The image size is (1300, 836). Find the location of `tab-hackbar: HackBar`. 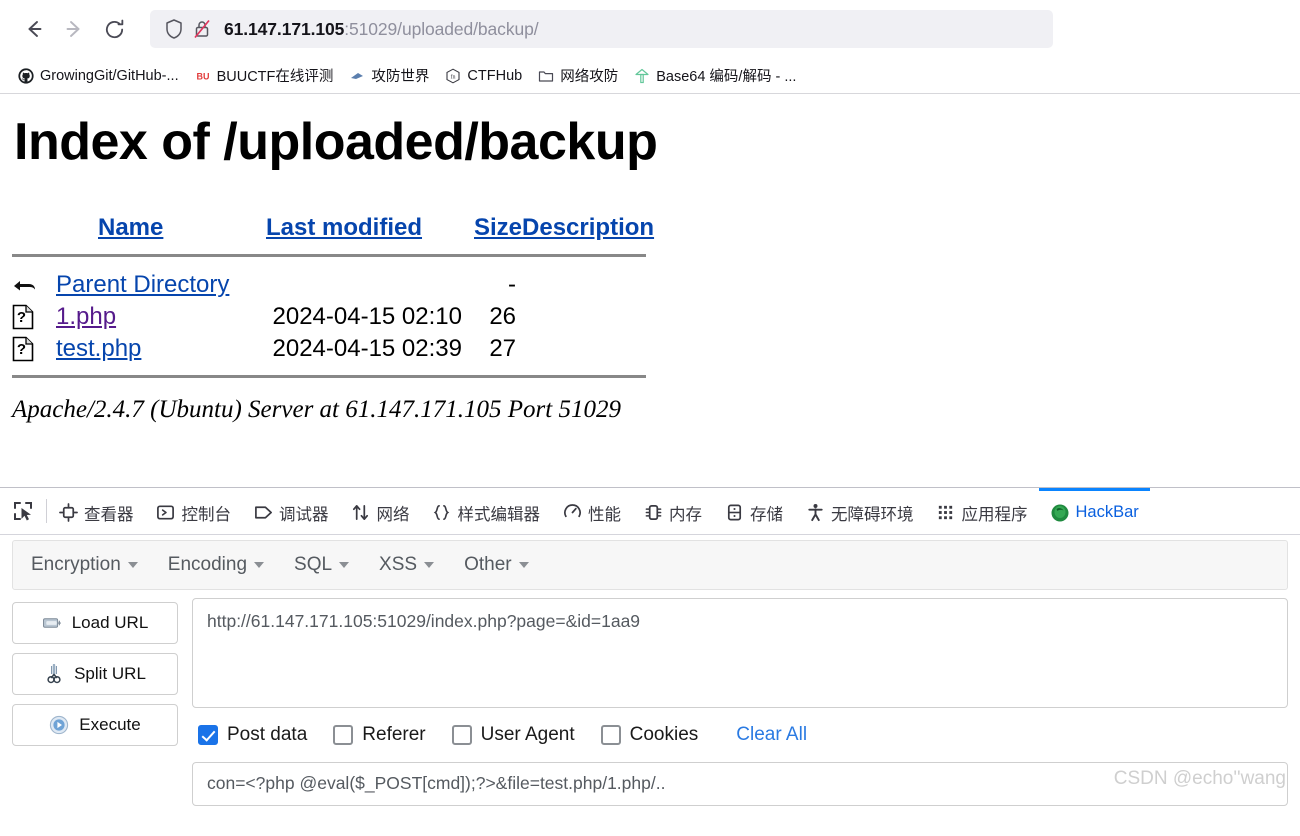

tab-hackbar: HackBar is located at coordinates (1094, 511).